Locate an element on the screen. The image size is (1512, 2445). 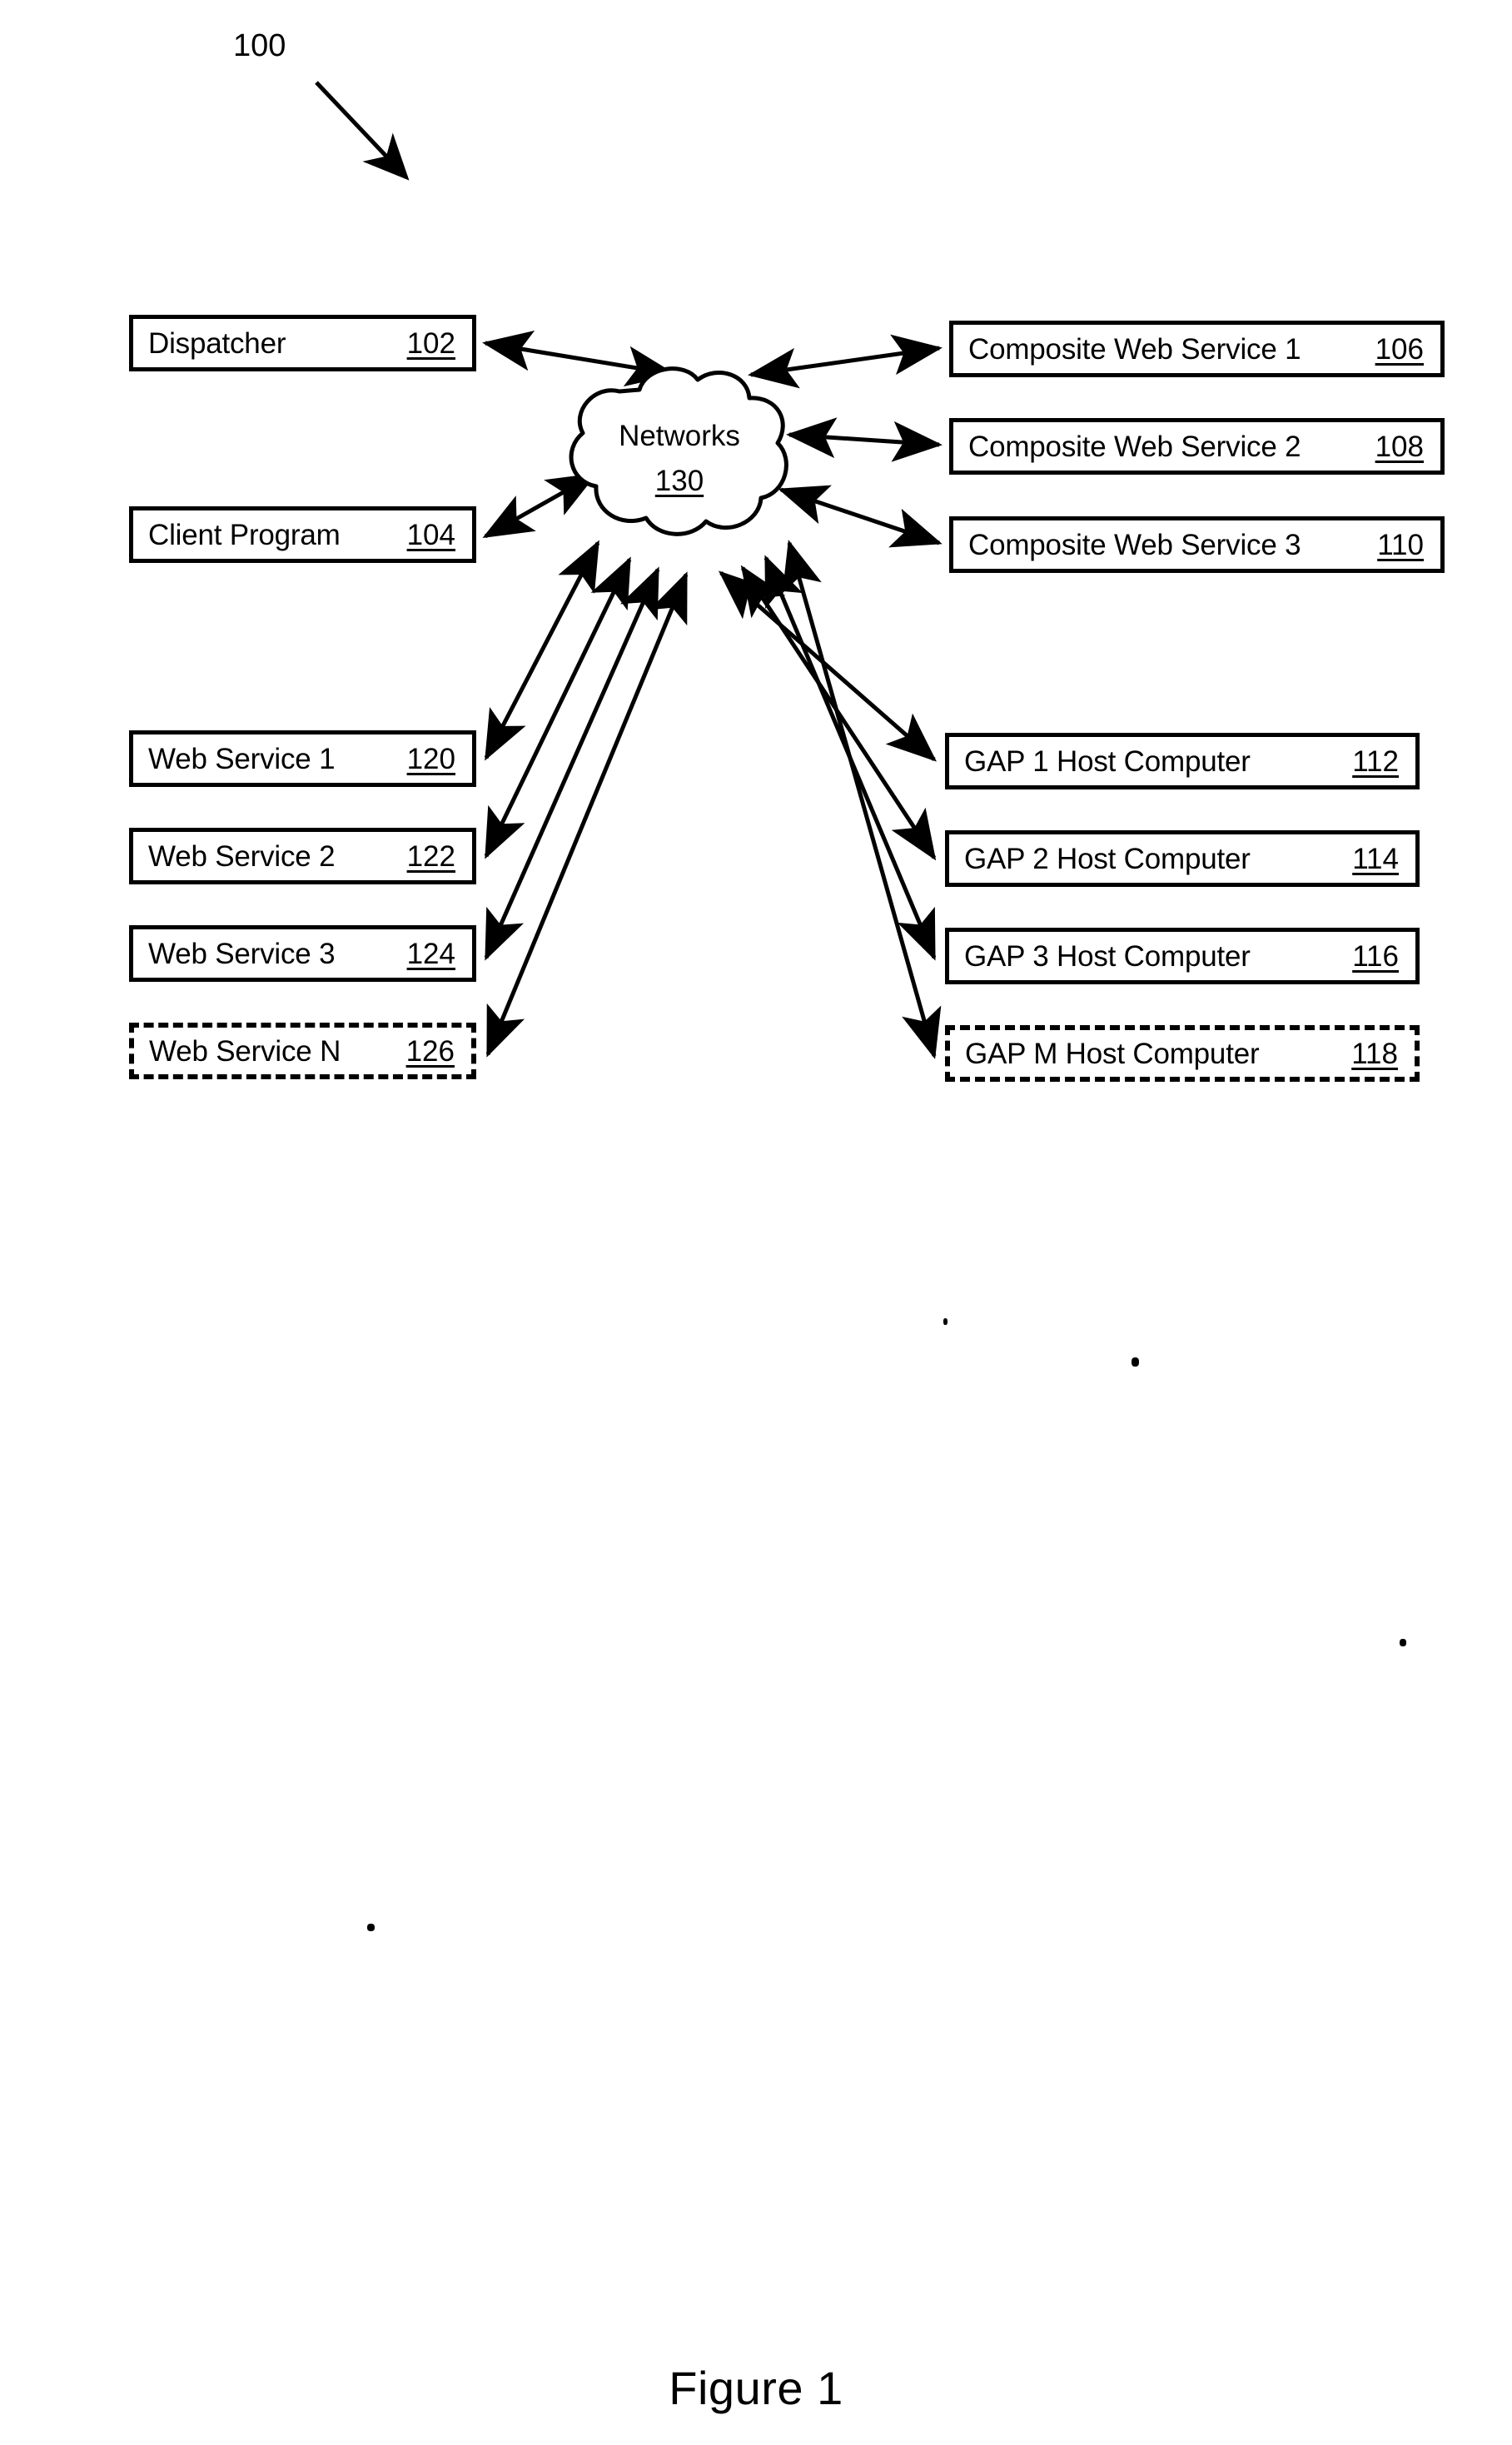
box-ref-number: 106 is located at coordinates (1400, 349).